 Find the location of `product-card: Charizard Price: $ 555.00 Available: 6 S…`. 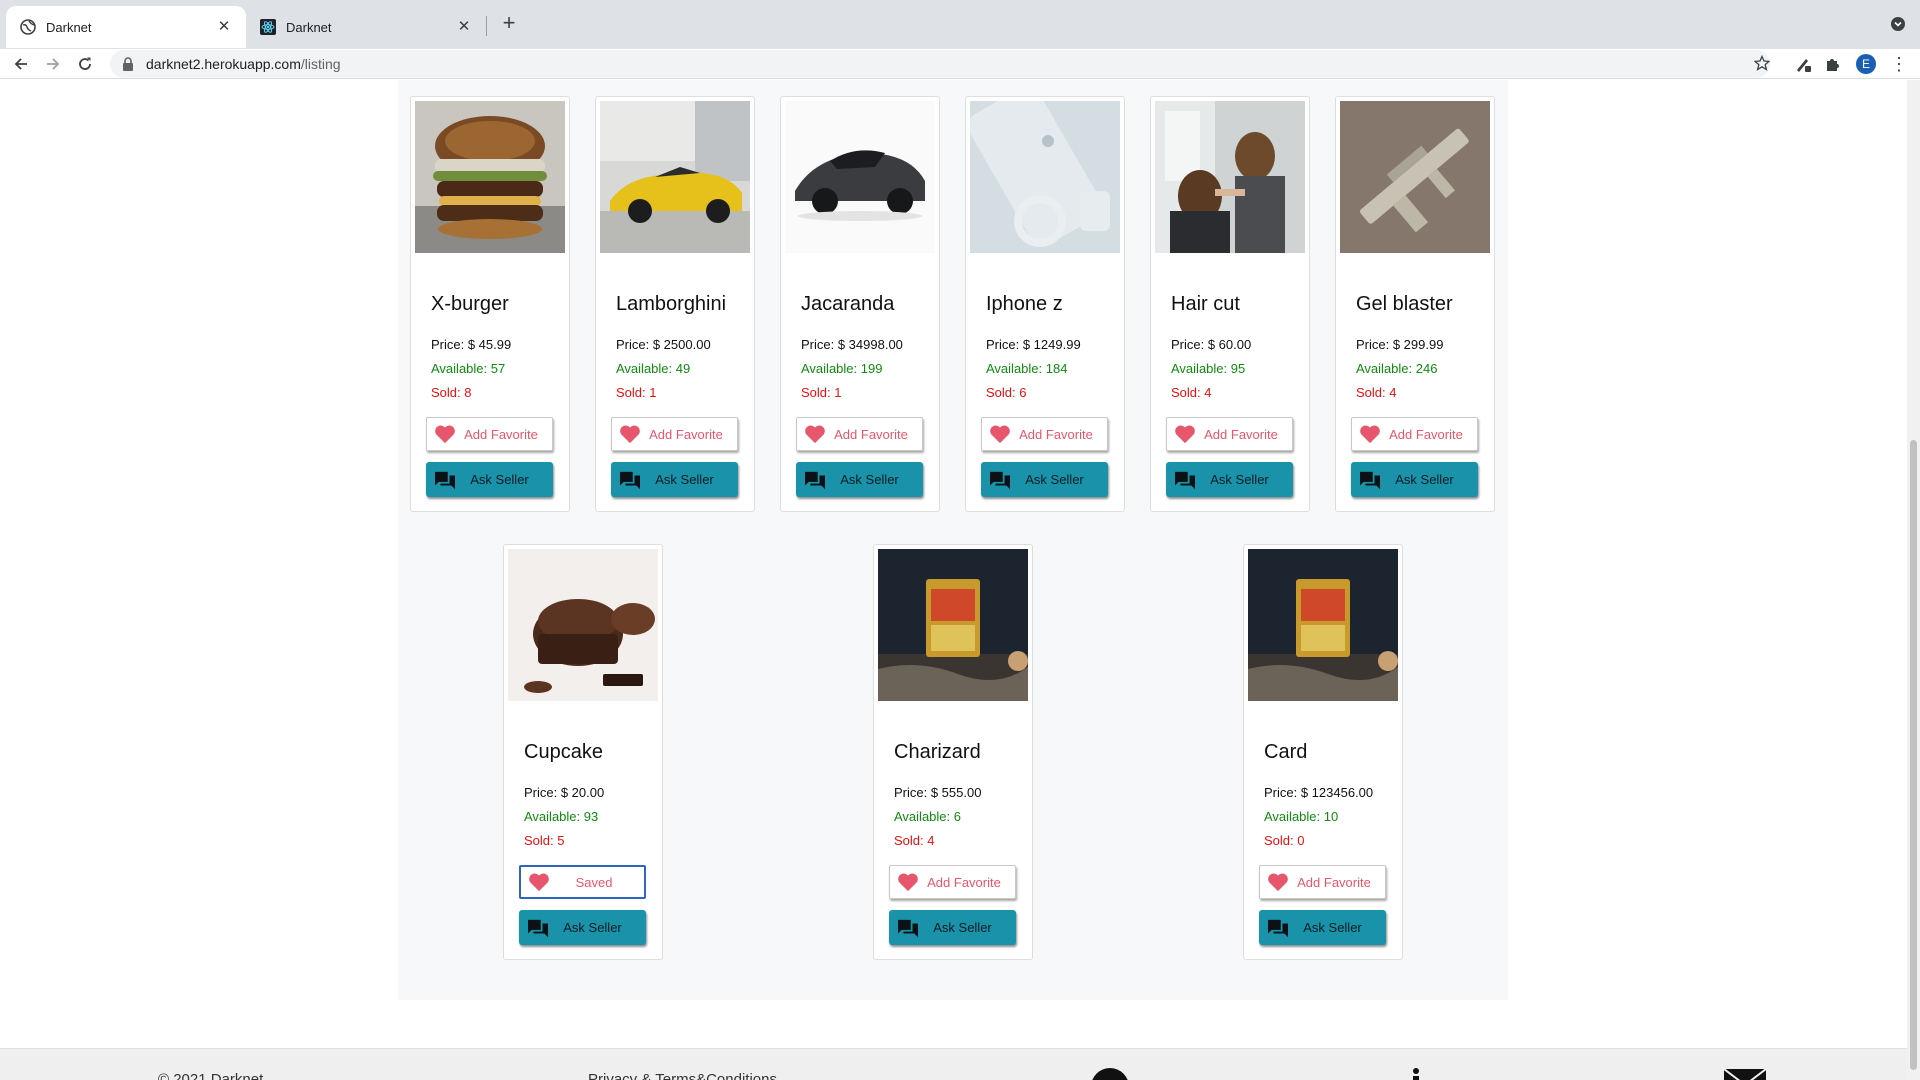

product-card: Charizard Price: $ 555.00 Available: 6 S… is located at coordinates (953, 752).